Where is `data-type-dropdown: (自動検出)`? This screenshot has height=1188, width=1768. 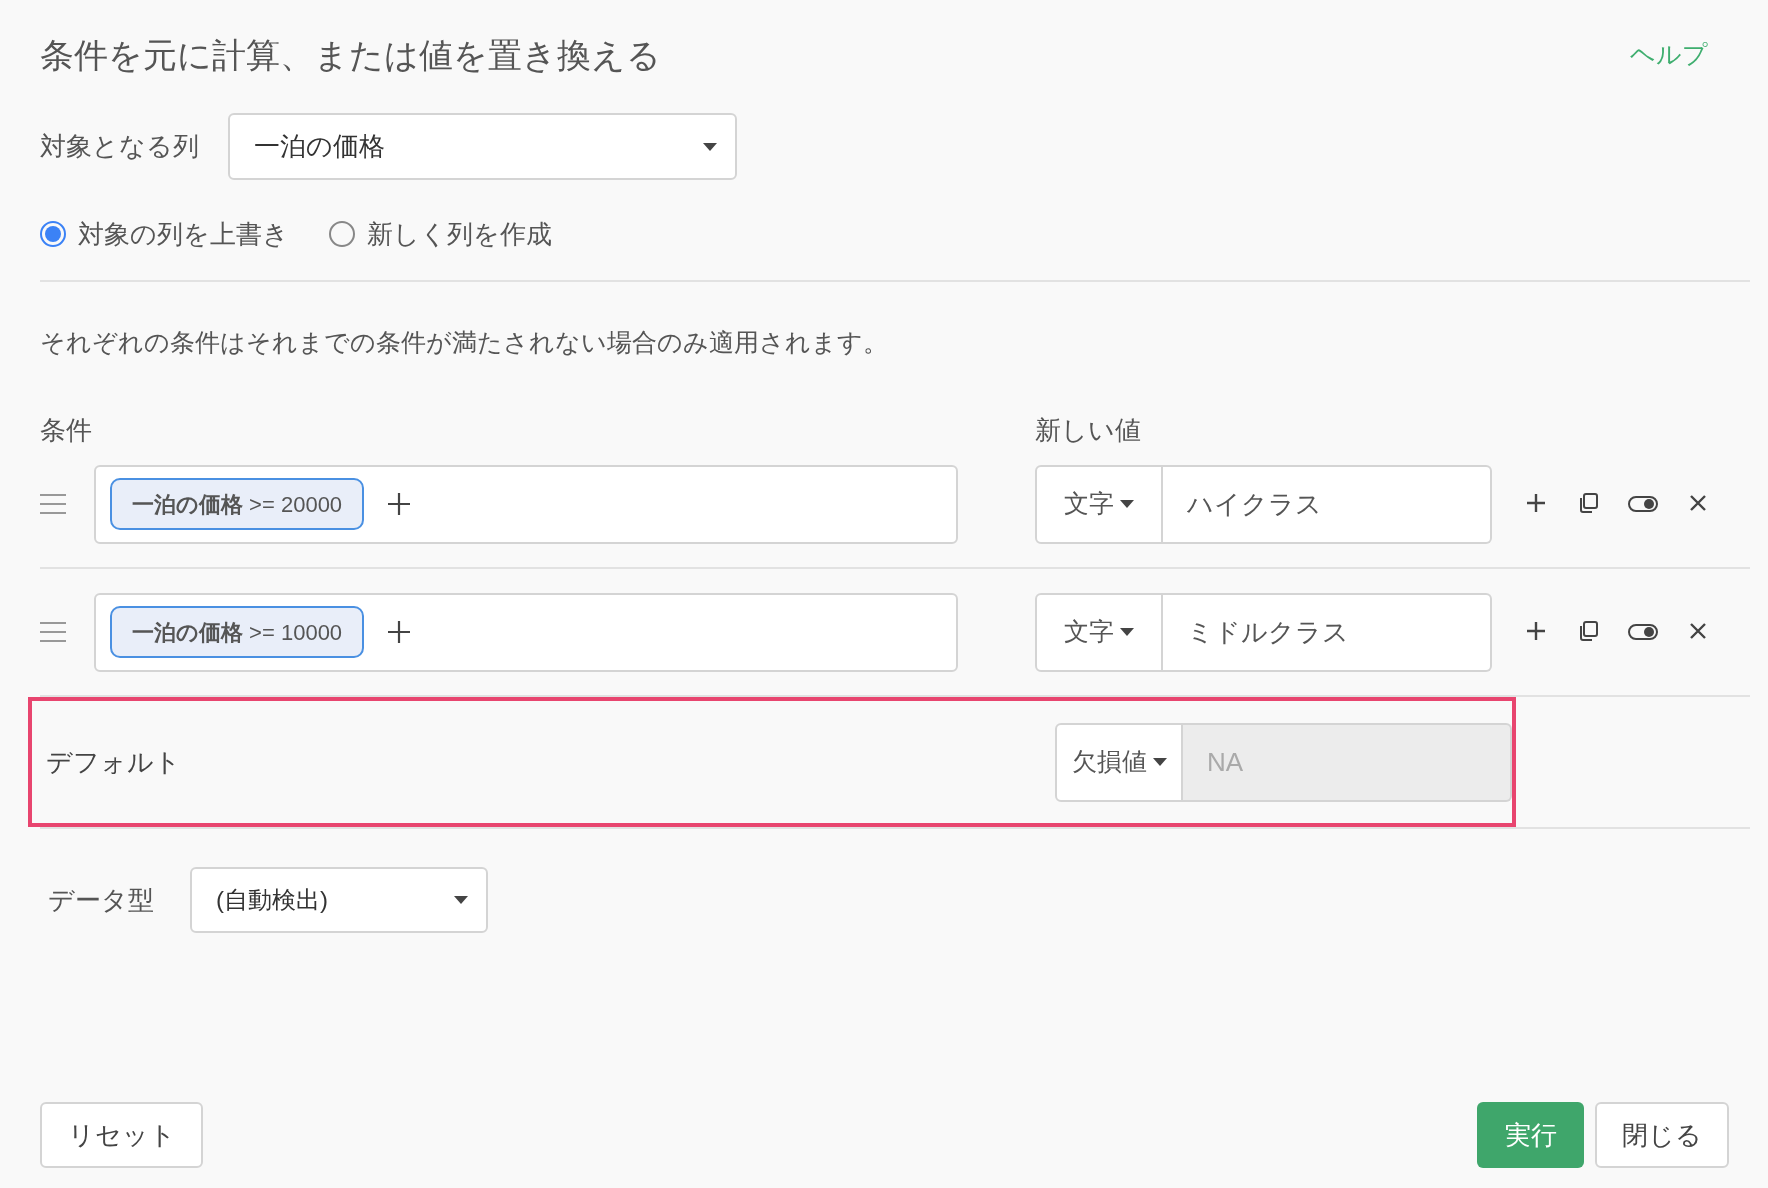 data-type-dropdown: (自動検出) is located at coordinates (339, 900).